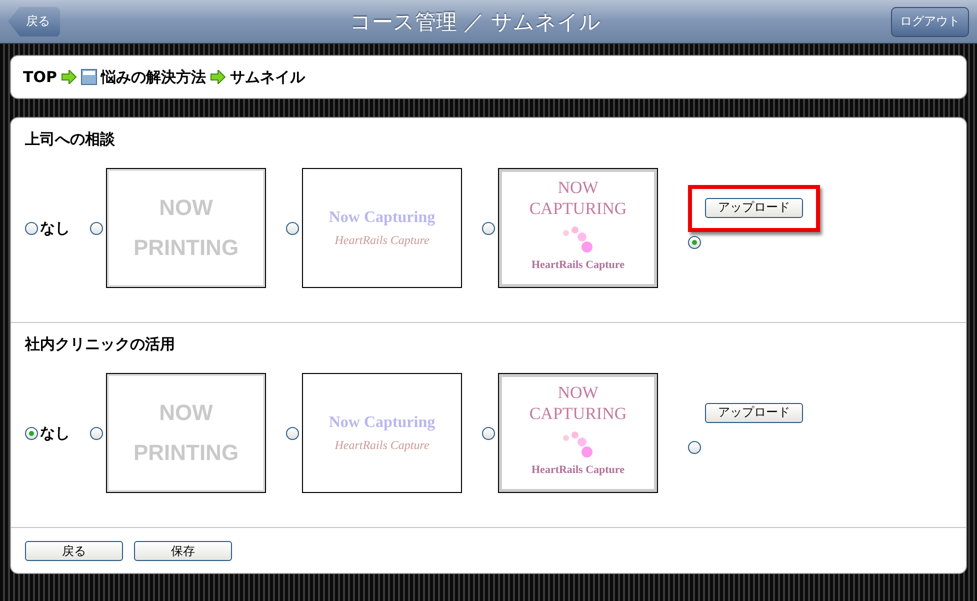 This screenshot has width=977, height=601. What do you see at coordinates (74, 551) in the screenshot?
I see `action-button: 戻る` at bounding box center [74, 551].